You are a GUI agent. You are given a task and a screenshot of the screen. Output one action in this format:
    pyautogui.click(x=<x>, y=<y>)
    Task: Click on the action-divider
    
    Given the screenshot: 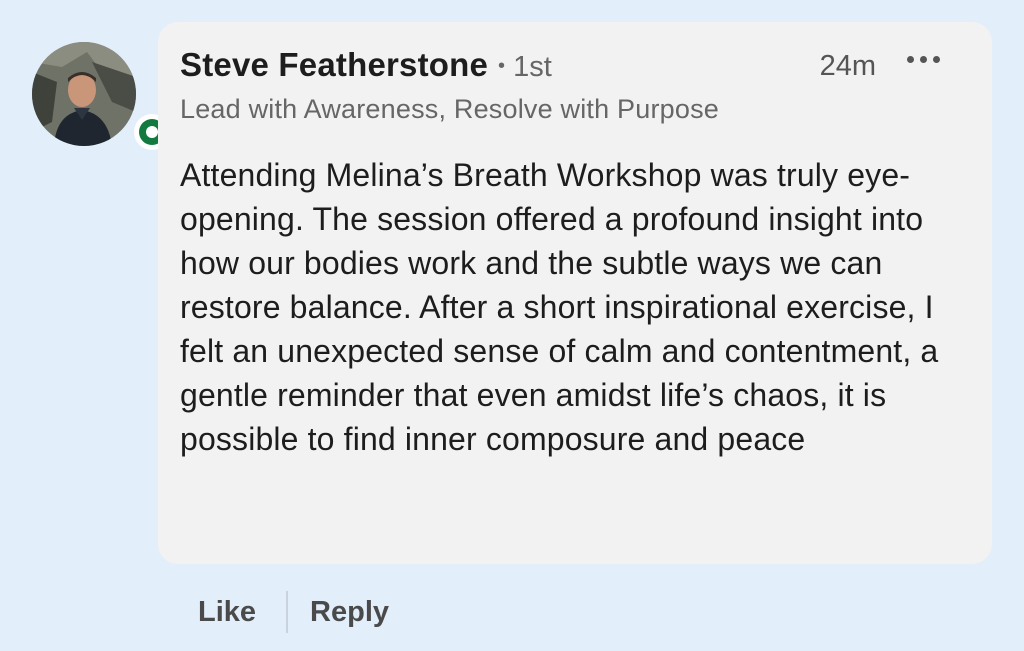 What is the action you would take?
    pyautogui.click(x=287, y=612)
    